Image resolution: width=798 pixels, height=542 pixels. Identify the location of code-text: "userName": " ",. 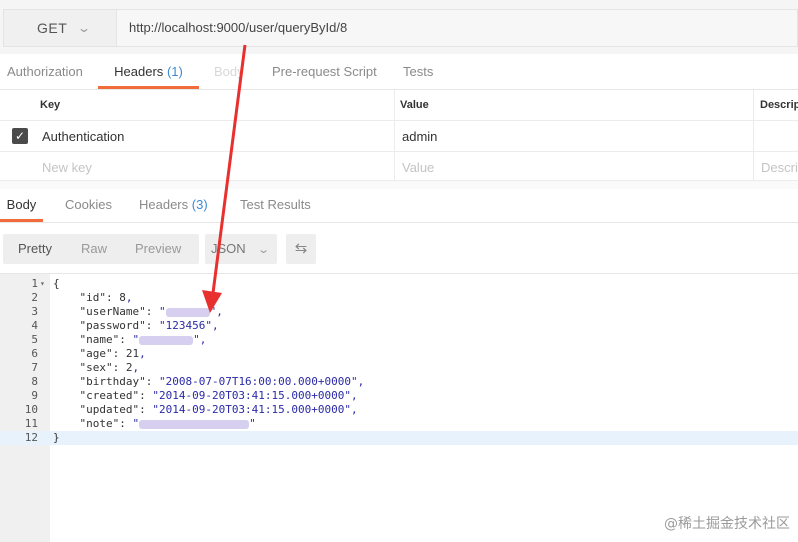
(138, 311).